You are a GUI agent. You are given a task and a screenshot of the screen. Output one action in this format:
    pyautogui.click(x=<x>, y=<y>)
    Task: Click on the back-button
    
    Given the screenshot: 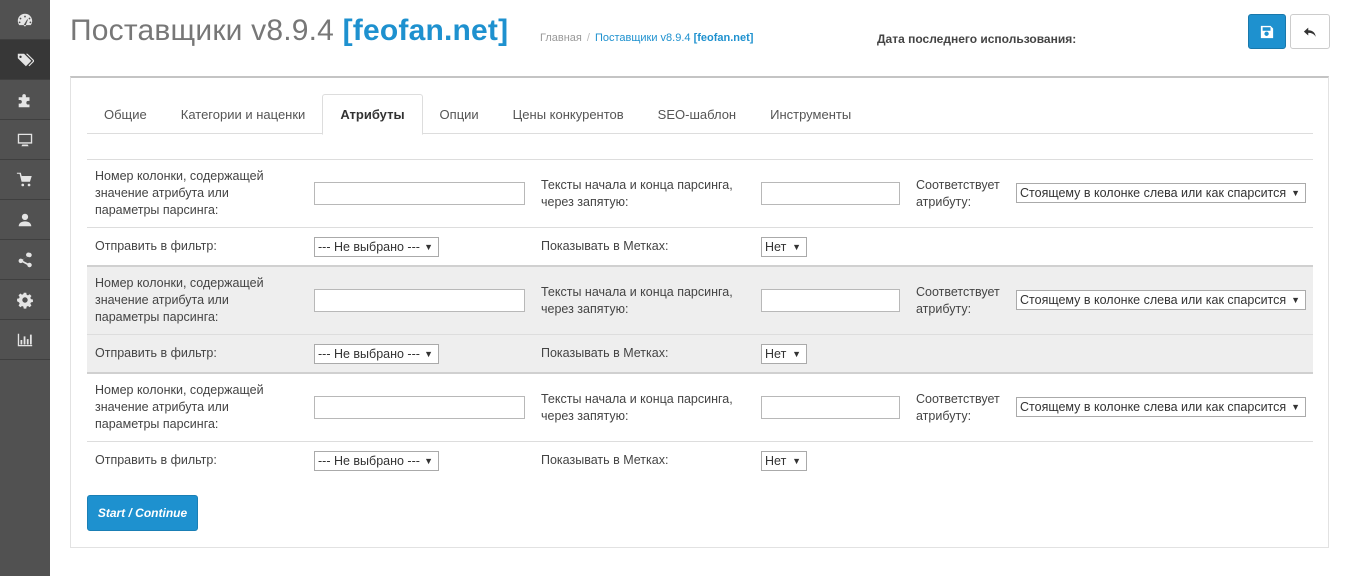 What is the action you would take?
    pyautogui.click(x=1310, y=31)
    